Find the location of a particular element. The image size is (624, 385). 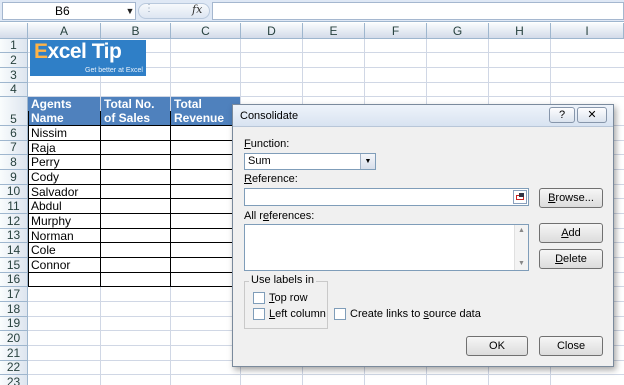

top-row-label: Top row is located at coordinates (288, 298).